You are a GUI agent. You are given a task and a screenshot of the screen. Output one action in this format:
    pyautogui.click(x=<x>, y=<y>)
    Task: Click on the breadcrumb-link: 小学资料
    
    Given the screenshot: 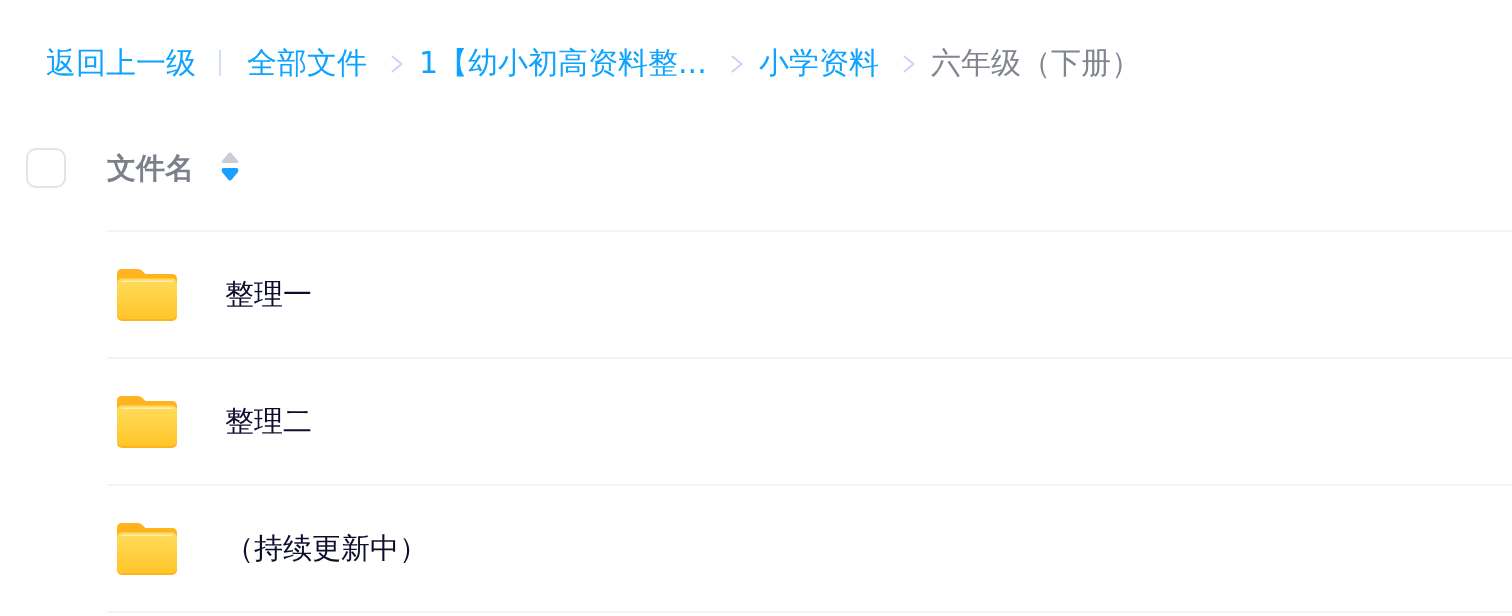 What is the action you would take?
    pyautogui.click(x=818, y=63)
    